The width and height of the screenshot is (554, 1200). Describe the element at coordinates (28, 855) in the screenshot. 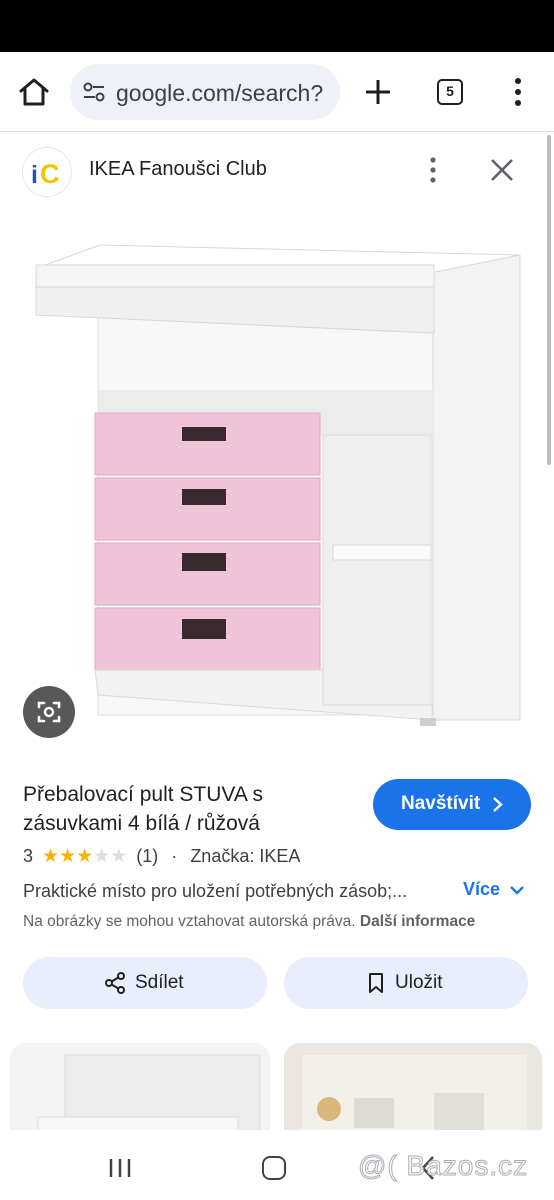

I see `rating-value: 3` at that location.